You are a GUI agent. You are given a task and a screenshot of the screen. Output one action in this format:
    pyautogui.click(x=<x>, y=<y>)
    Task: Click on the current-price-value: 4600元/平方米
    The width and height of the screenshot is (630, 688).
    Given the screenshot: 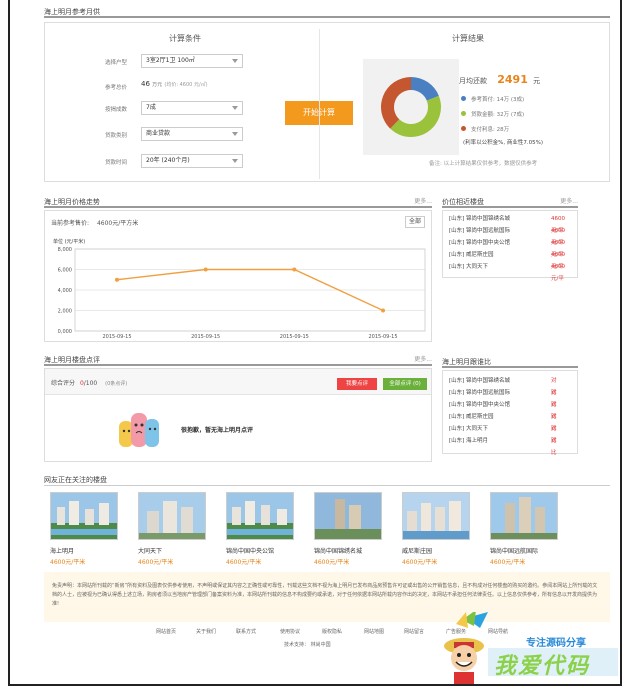 What is the action you would take?
    pyautogui.click(x=117, y=223)
    